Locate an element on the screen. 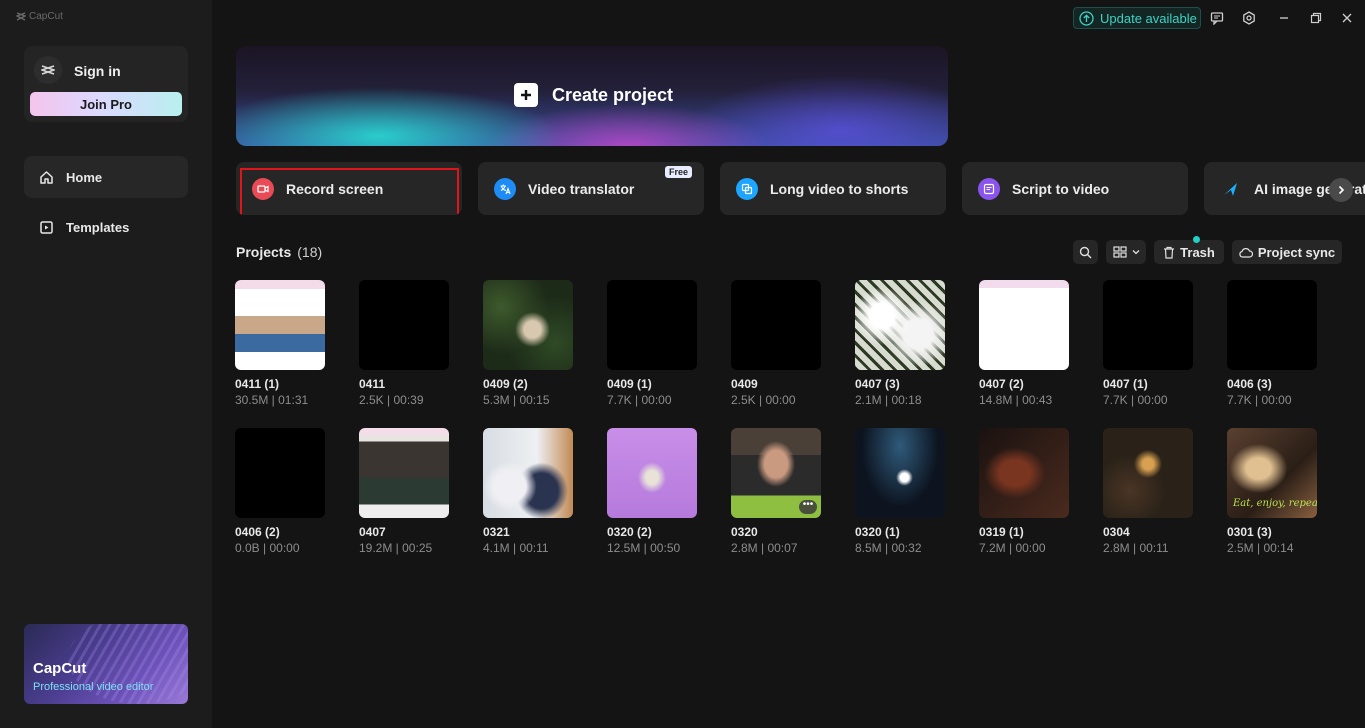 This screenshot has width=1365, height=728. view-mode-dropdown is located at coordinates (1126, 252).